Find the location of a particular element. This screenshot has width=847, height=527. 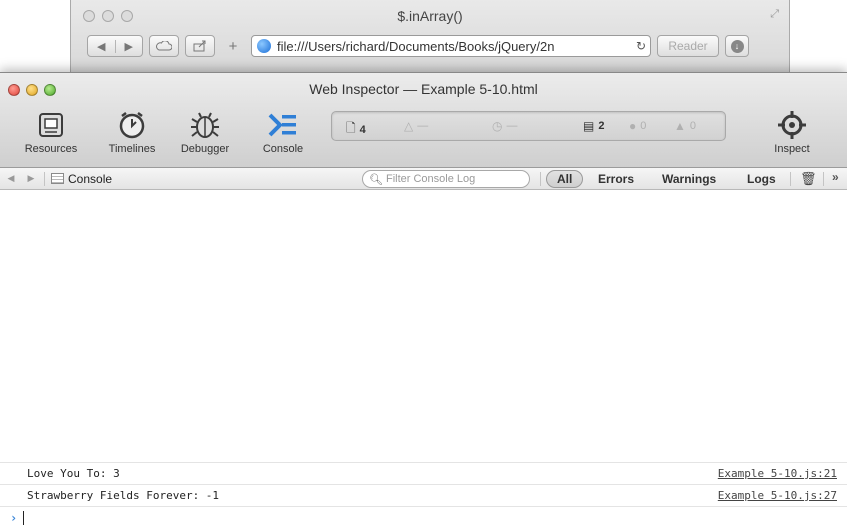

message-source-link: Example 5-10.js:27 is located at coordinates (777, 495).